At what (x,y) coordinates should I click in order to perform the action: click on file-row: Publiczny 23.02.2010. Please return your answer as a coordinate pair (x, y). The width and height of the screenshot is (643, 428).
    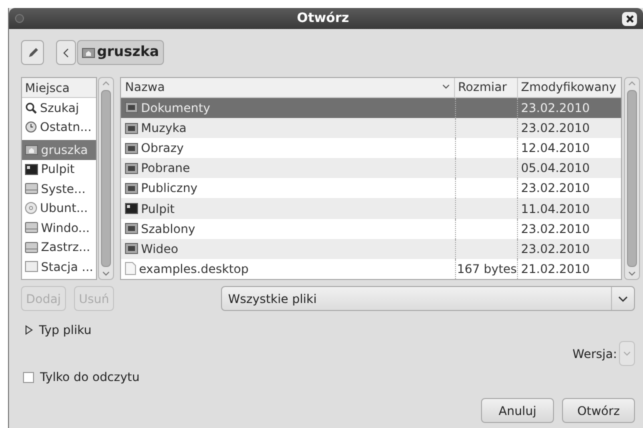
    Looking at the image, I should click on (371, 188).